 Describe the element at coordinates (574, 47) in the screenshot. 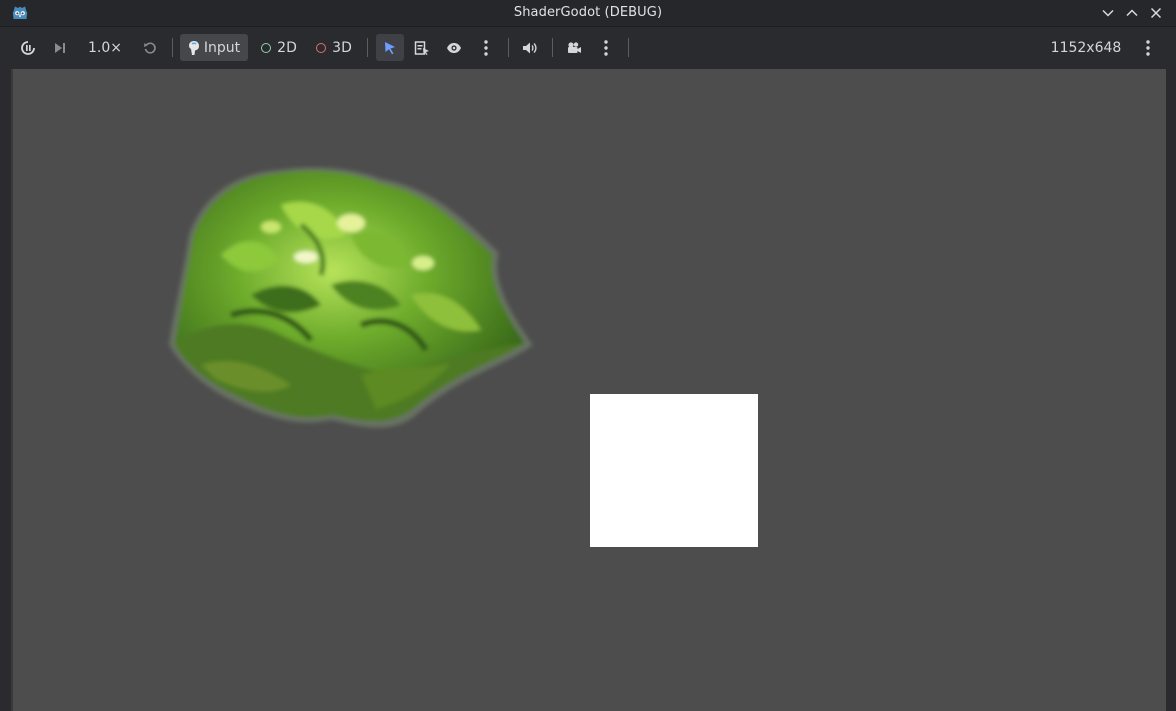

I see `camera-icon` at that location.